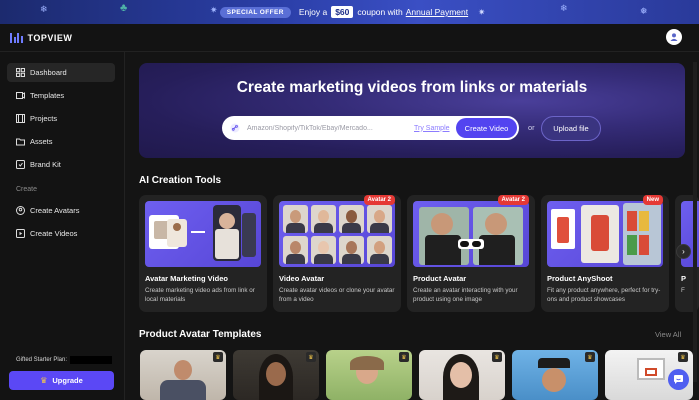 This screenshot has height=400, width=699. Describe the element at coordinates (20, 118) in the screenshot. I see `film-icon` at that location.